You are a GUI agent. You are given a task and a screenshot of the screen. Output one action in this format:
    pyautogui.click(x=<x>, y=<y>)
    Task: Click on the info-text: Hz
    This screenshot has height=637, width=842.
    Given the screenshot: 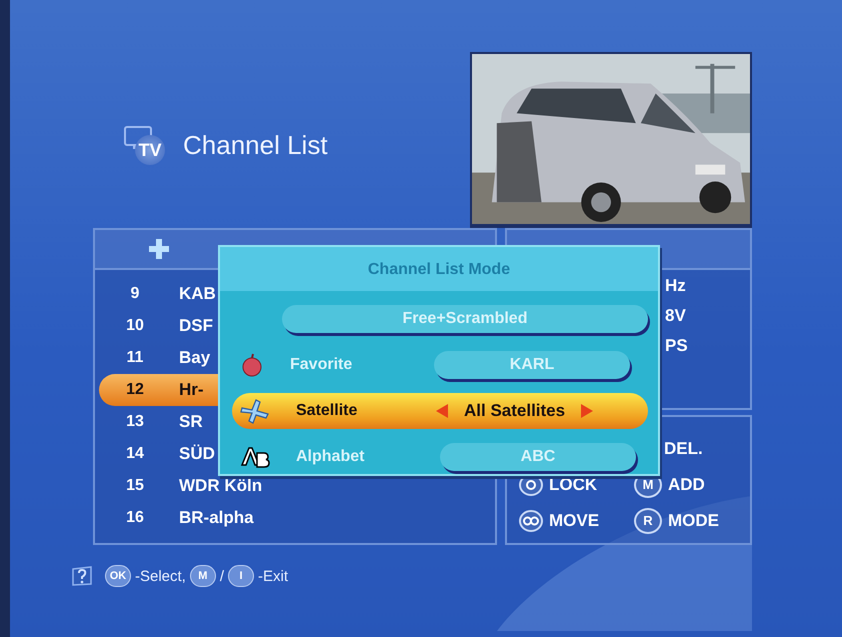 What is the action you would take?
    pyautogui.click(x=676, y=286)
    